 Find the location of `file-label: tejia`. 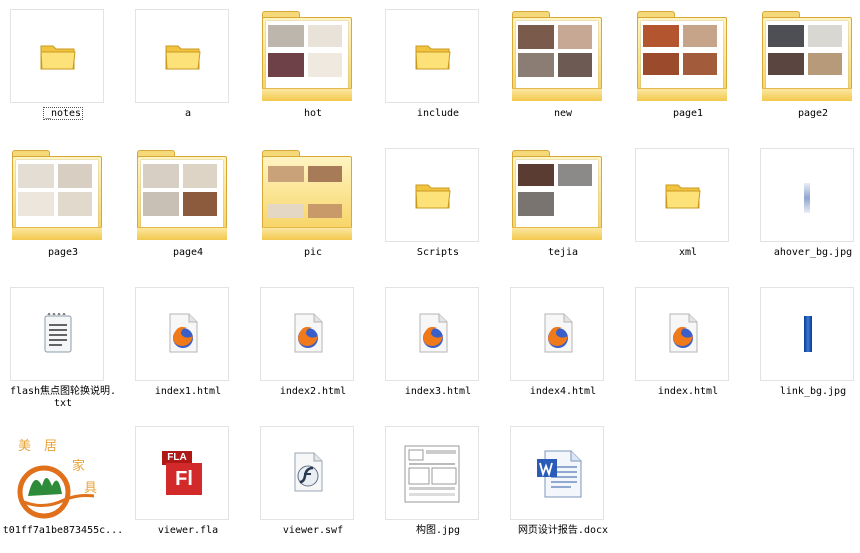

file-label: tejia is located at coordinates (563, 252).